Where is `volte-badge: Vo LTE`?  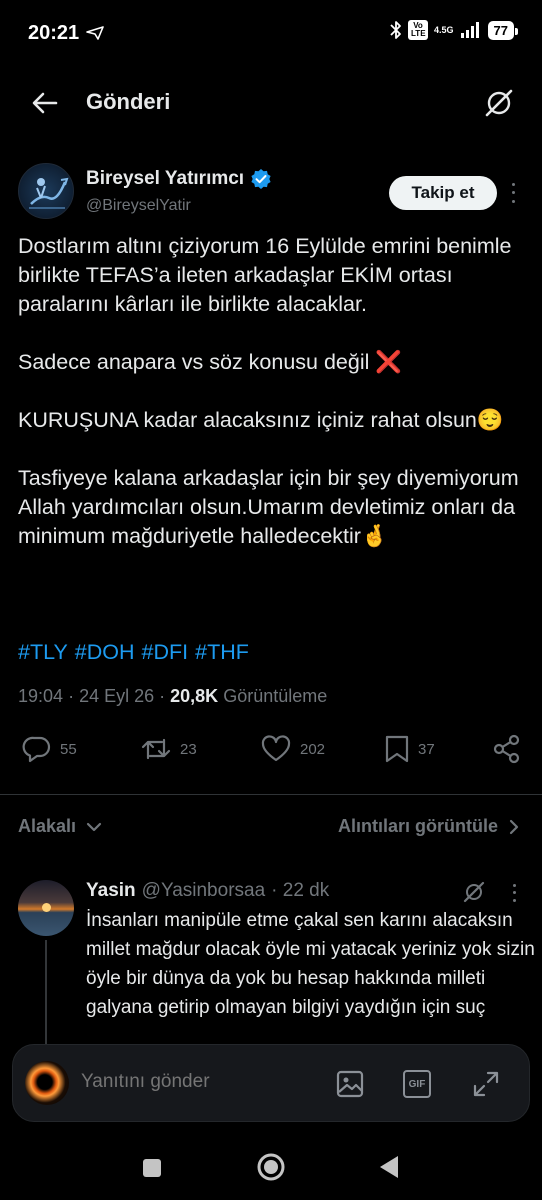
volte-badge: Vo LTE is located at coordinates (418, 30).